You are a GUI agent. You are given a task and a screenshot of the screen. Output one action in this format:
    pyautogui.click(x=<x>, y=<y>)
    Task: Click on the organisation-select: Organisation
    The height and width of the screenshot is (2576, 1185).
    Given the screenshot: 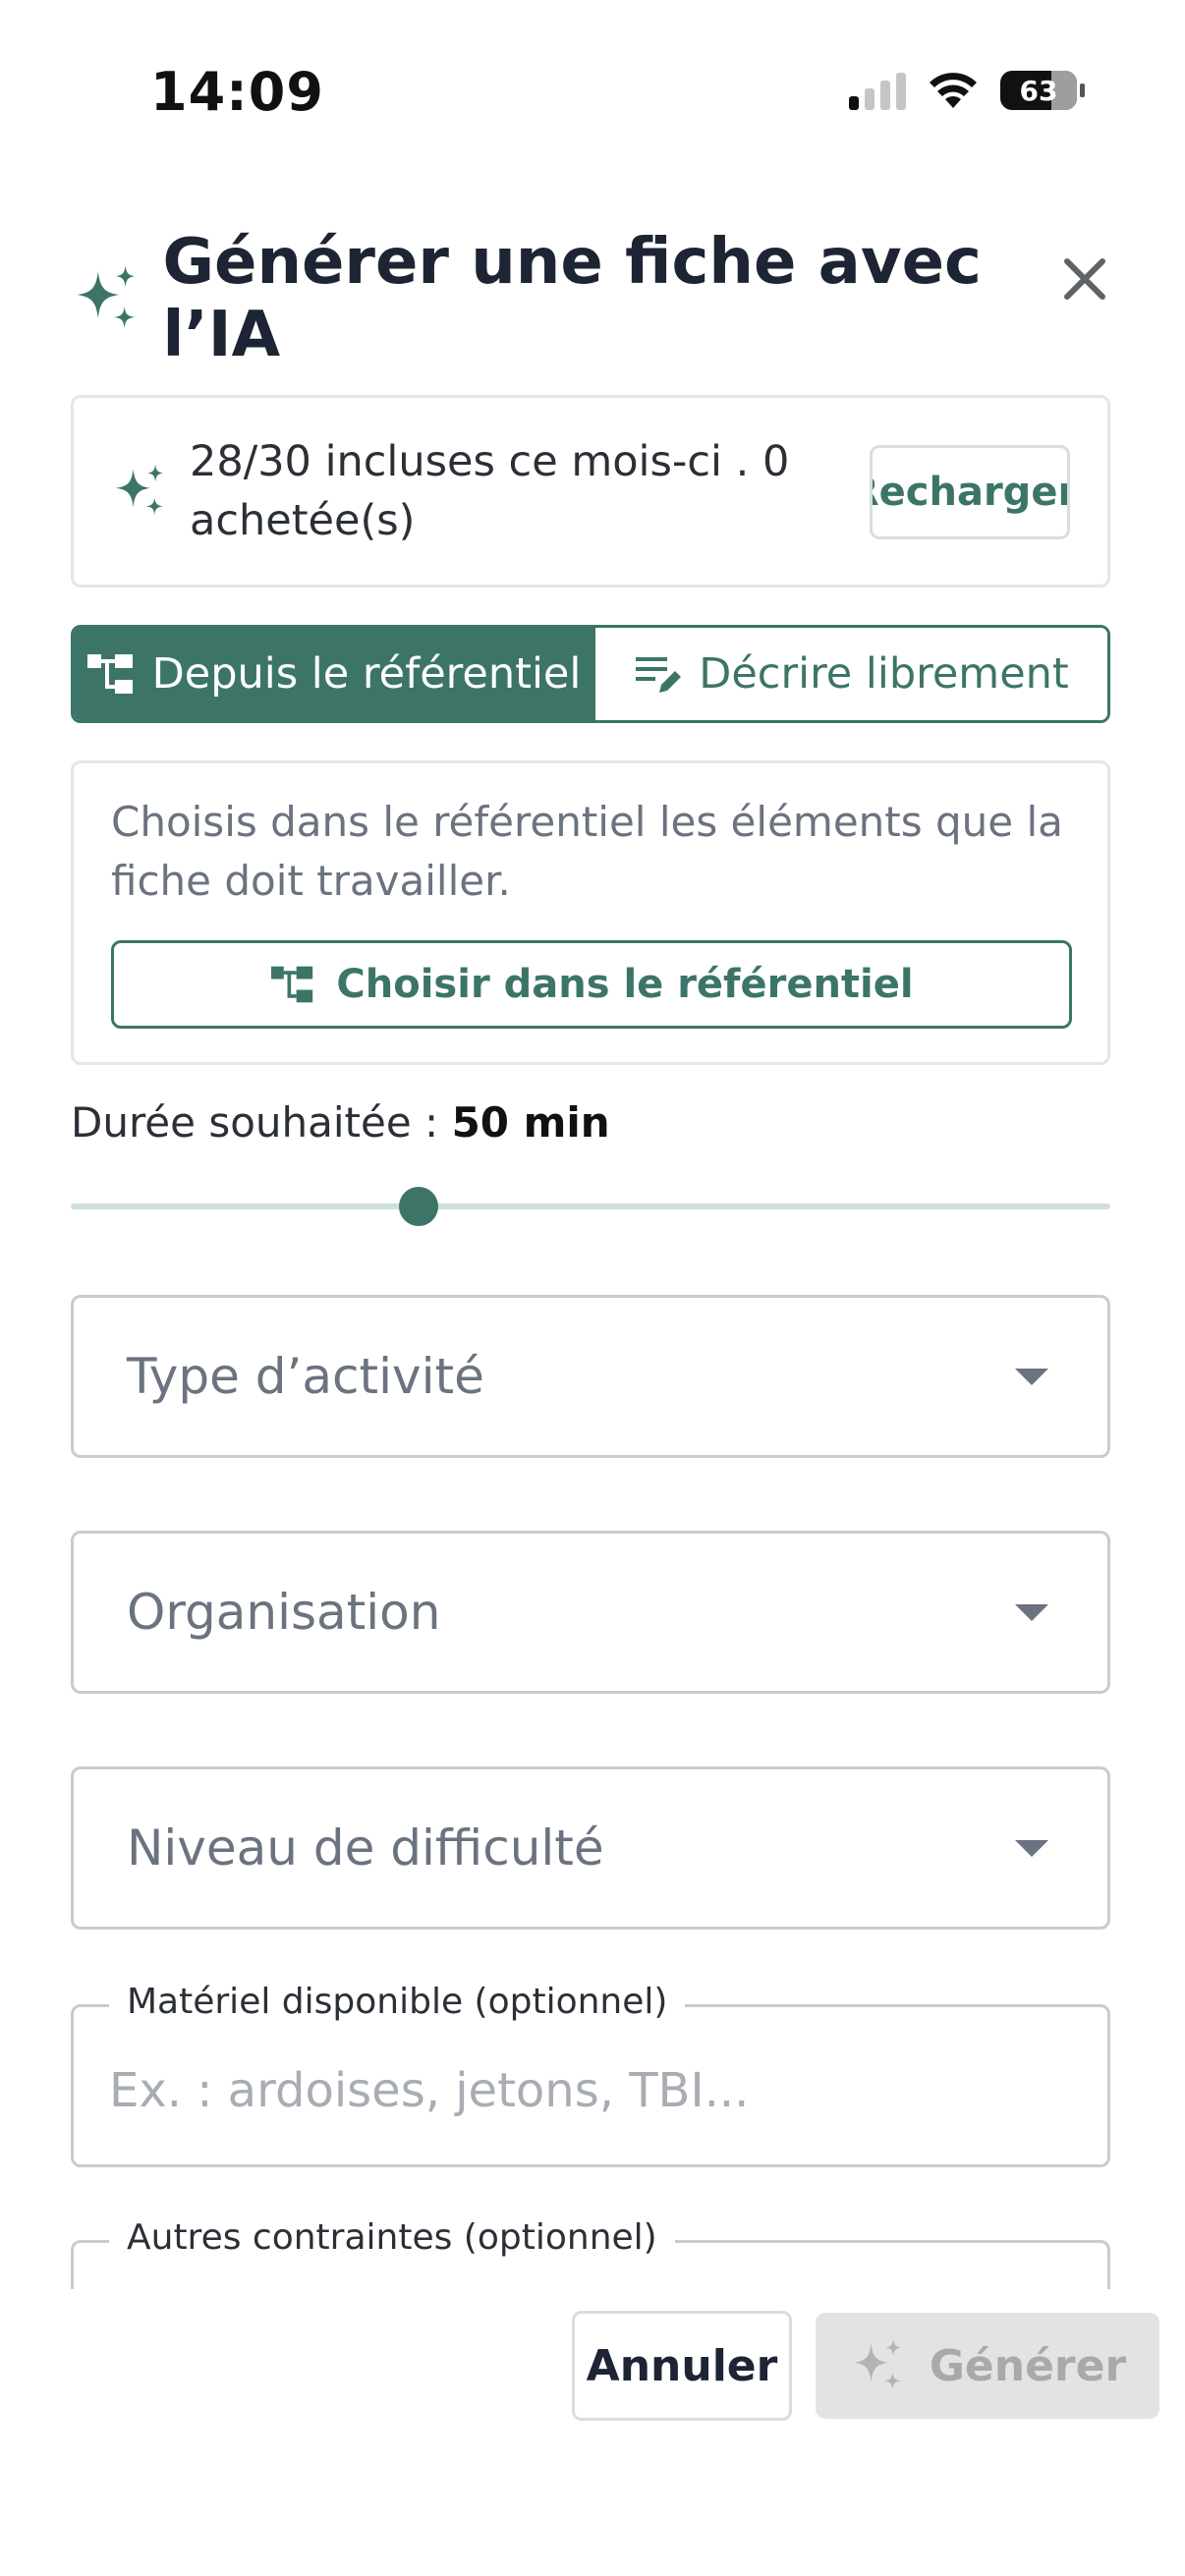 What is the action you would take?
    pyautogui.click(x=591, y=1612)
    